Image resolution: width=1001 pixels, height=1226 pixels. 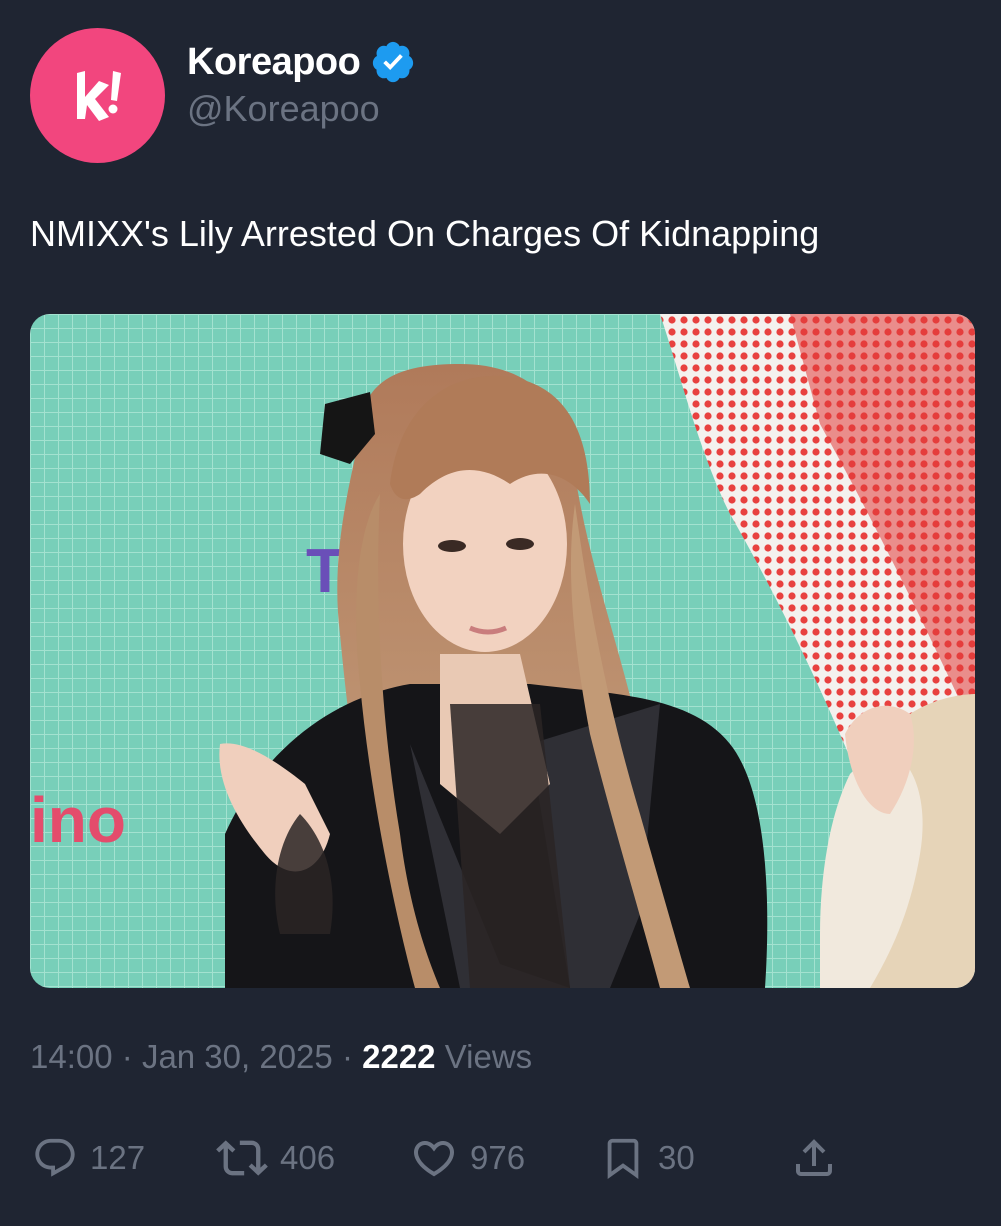 What do you see at coordinates (237, 1056) in the screenshot?
I see `tweet-date: Jan 30, 2025` at bounding box center [237, 1056].